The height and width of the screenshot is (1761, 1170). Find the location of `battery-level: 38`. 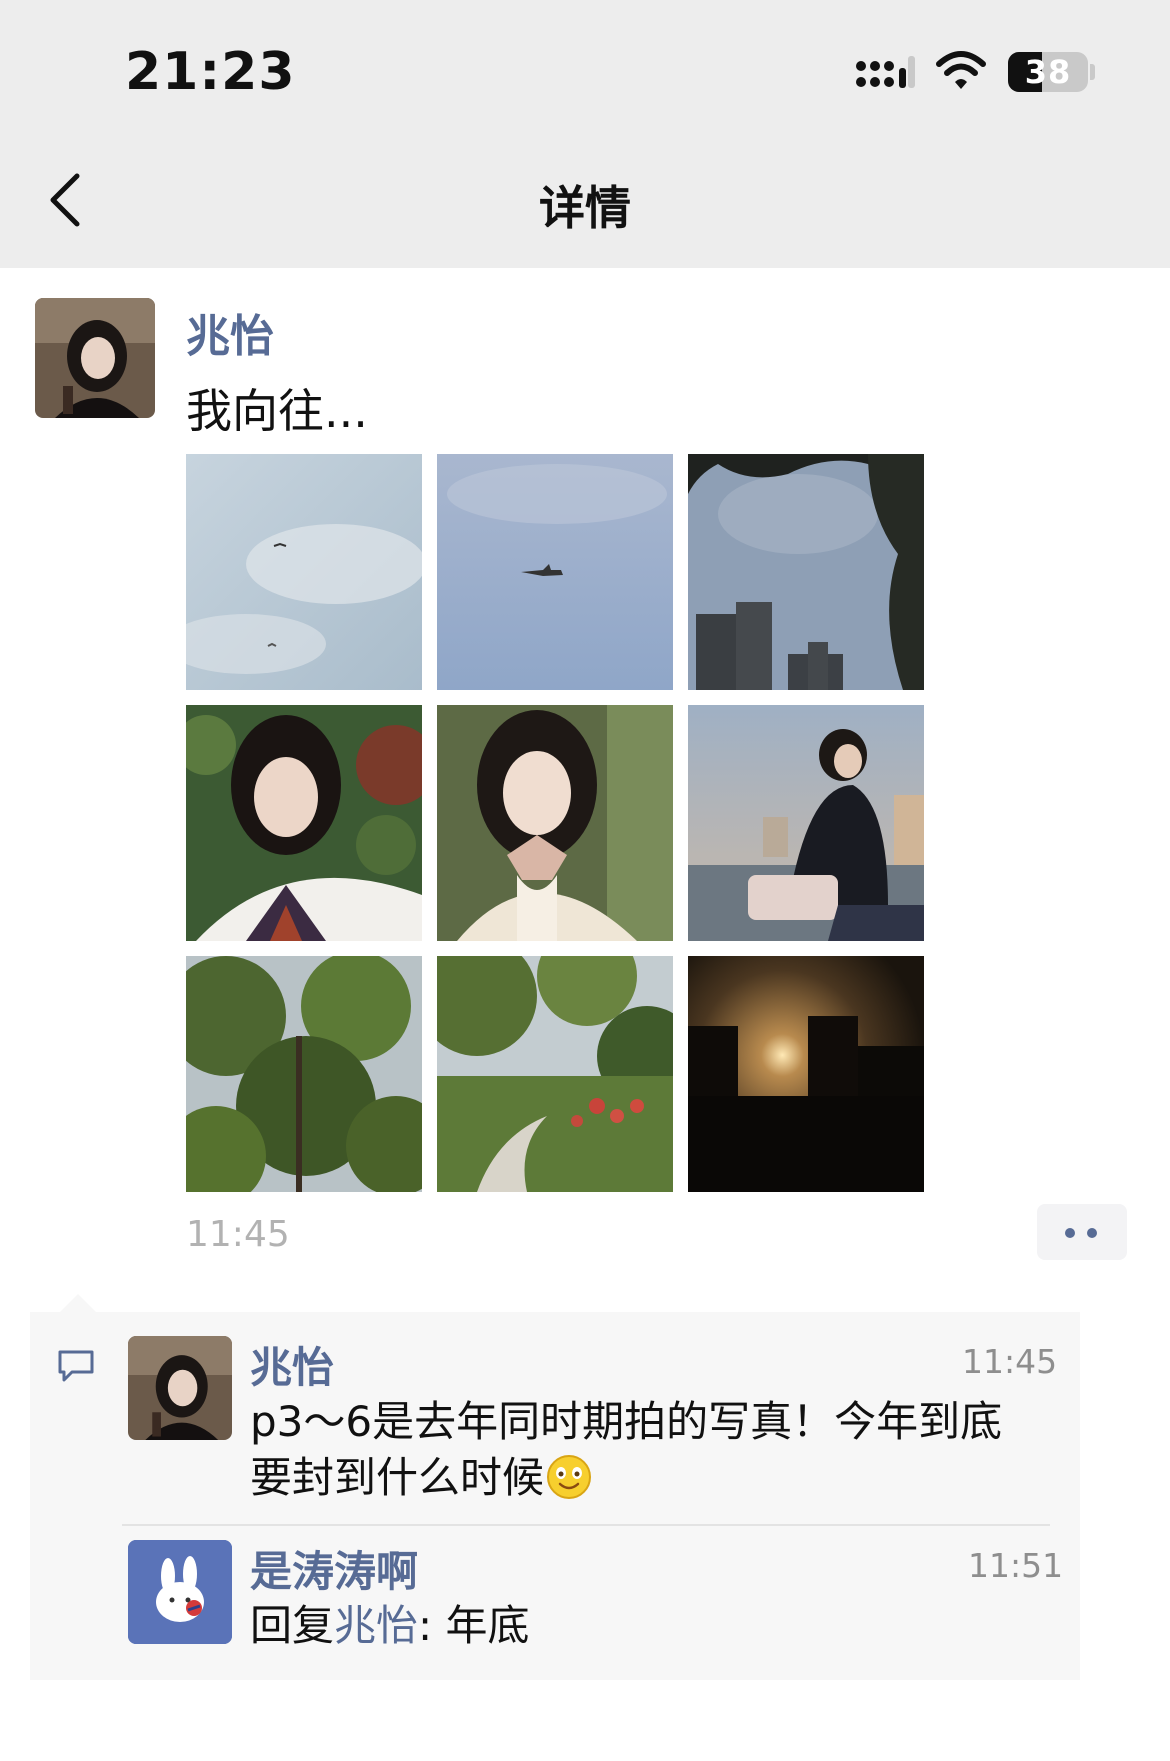

battery-level: 38 is located at coordinates (1048, 72).